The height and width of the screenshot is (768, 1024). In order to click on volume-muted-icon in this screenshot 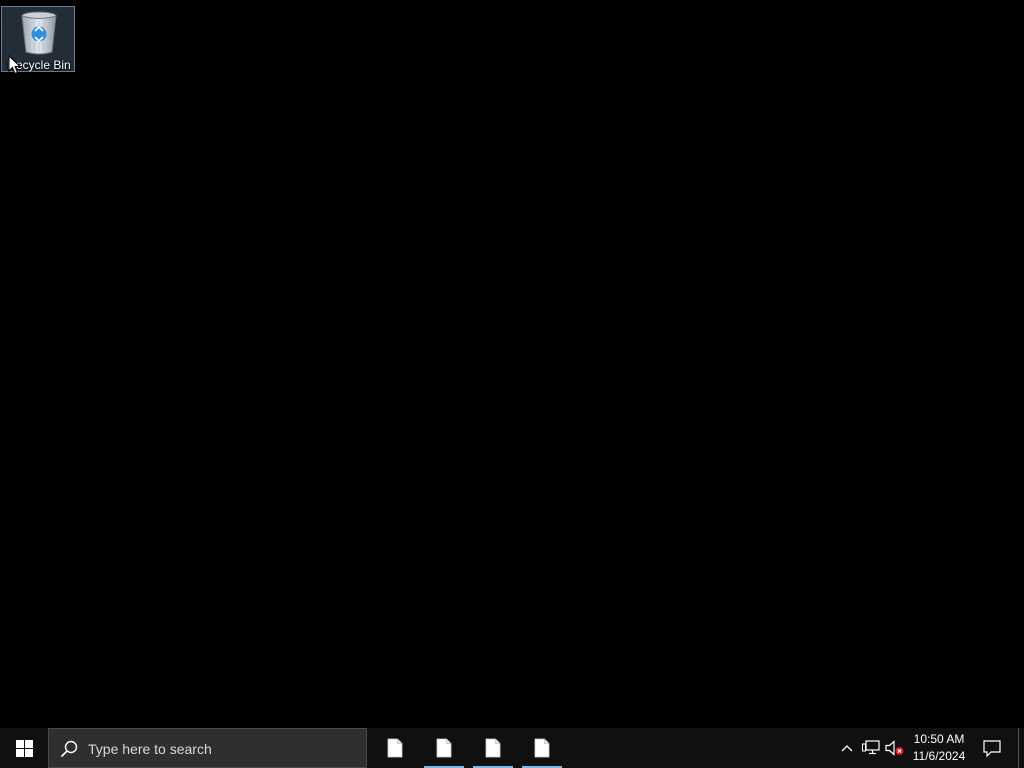, I will do `click(894, 748)`.